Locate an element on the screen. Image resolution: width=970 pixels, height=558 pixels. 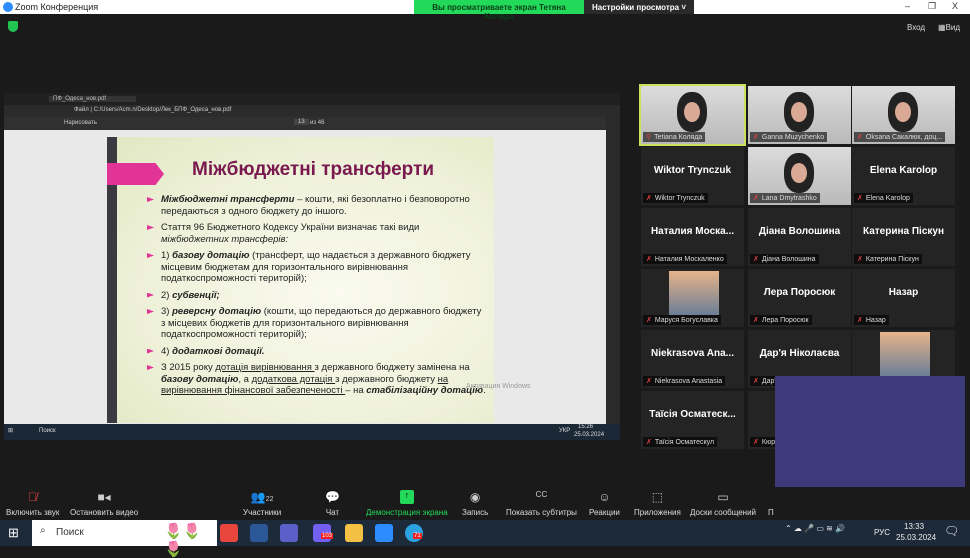
participant-tile: ⚲ Tetiana Коляда is located at coordinates (692, 115).